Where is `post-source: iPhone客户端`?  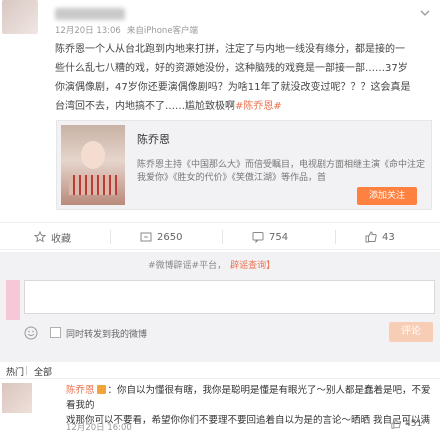 post-source: iPhone客户端 is located at coordinates (171, 31).